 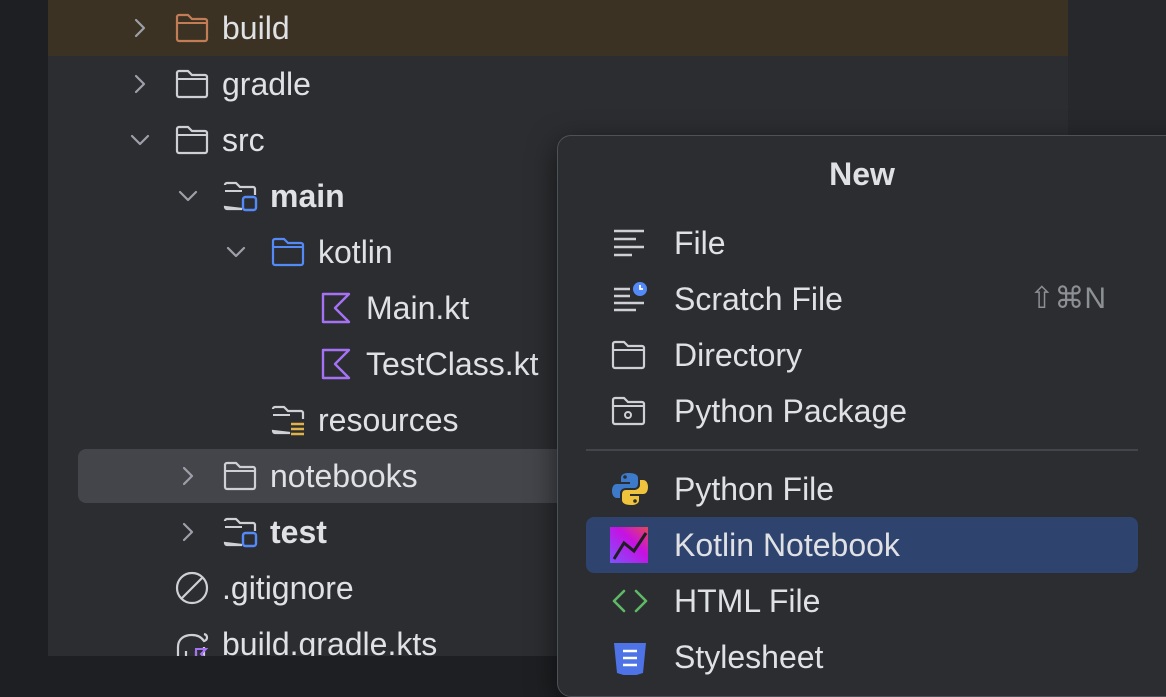 I want to click on menu-item-label: Kotlin Notebook, so click(x=787, y=545).